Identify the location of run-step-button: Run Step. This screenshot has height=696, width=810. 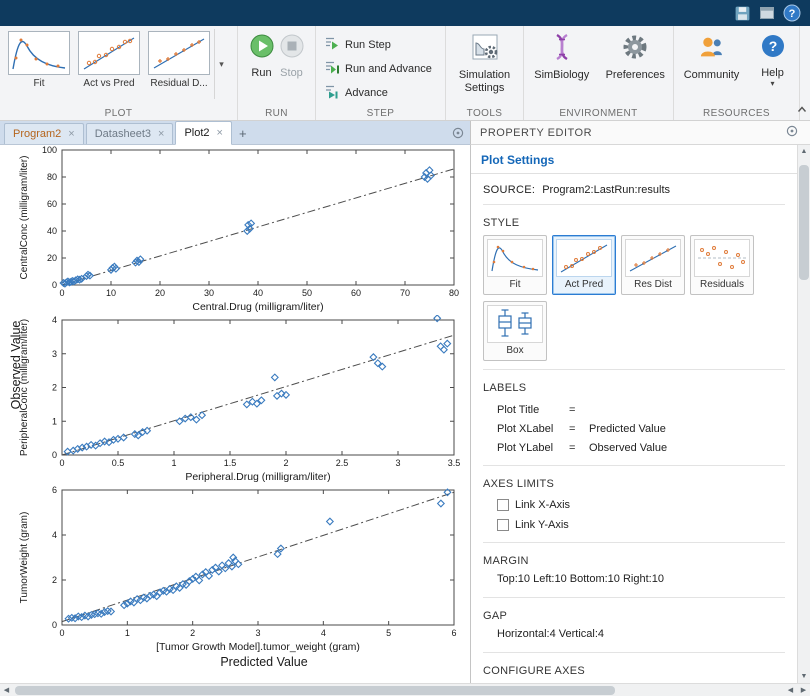
(380, 44).